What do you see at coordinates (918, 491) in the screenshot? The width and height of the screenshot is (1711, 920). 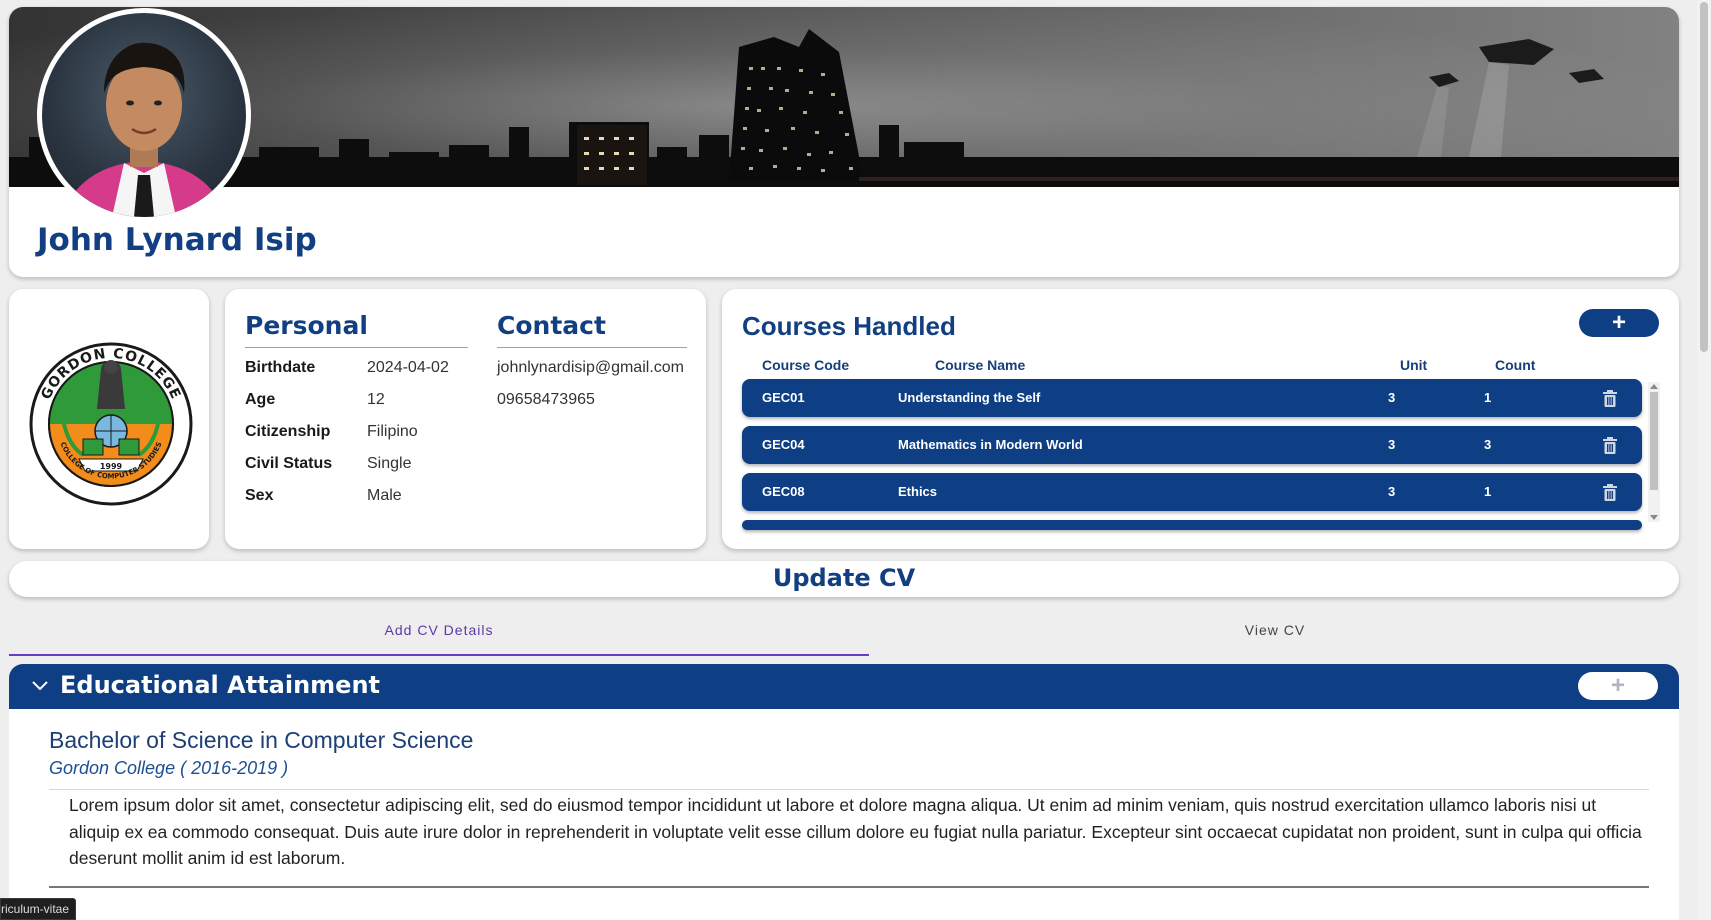 I see `course-name: Ethics` at bounding box center [918, 491].